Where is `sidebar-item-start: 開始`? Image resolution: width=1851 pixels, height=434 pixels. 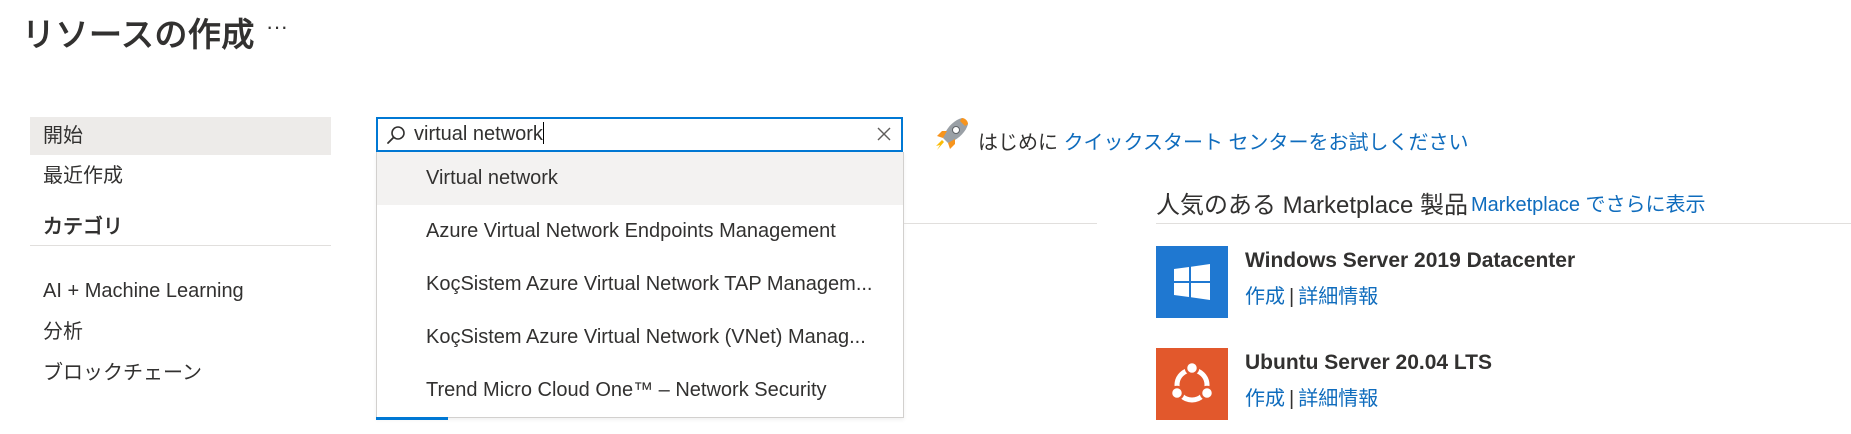 sidebar-item-start: 開始 is located at coordinates (180, 136).